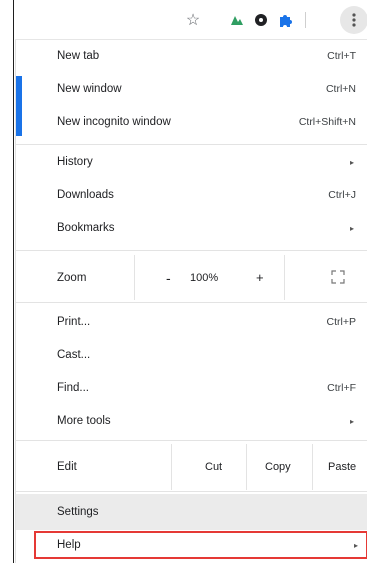 This screenshot has width=367, height=563. What do you see at coordinates (191, 56) in the screenshot?
I see `menu-item-new-tab: New tab Ctrl+T` at bounding box center [191, 56].